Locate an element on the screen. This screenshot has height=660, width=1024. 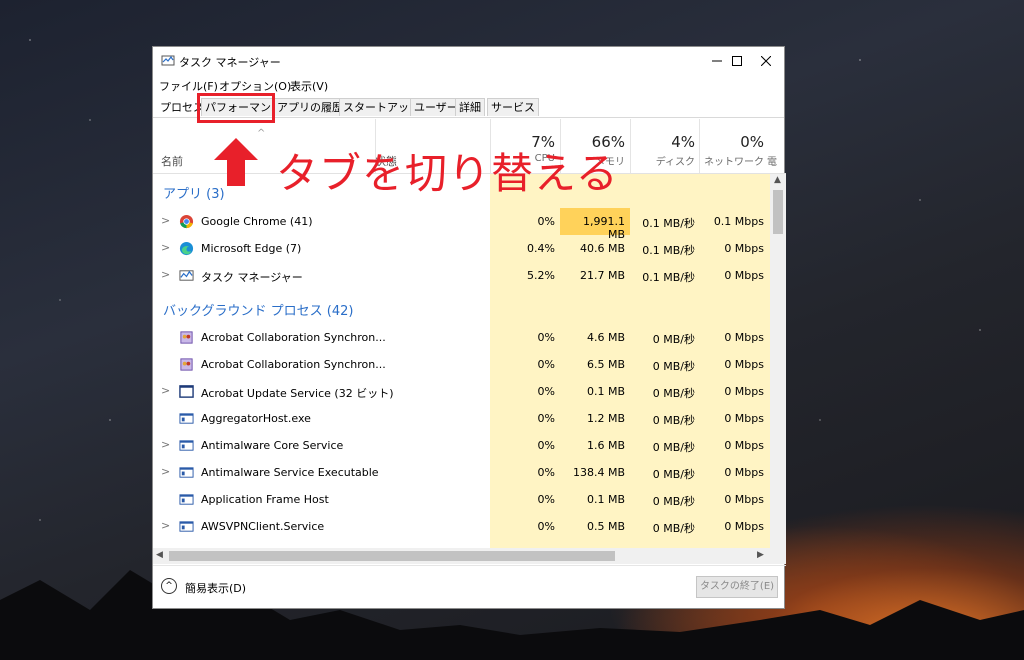
annotation-text: タブを切り替える is located at coordinates (447, 173).